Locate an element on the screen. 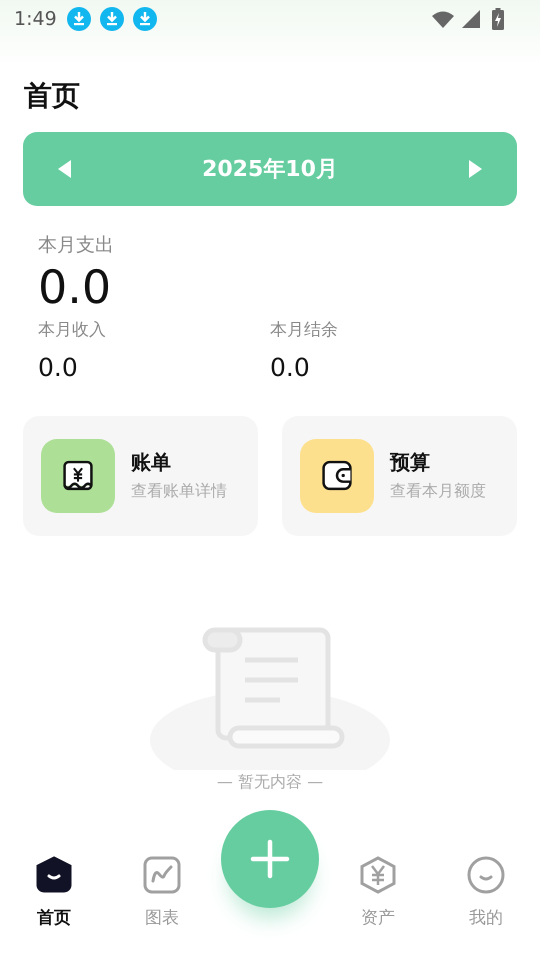  status-time: 1:49 is located at coordinates (35, 19).